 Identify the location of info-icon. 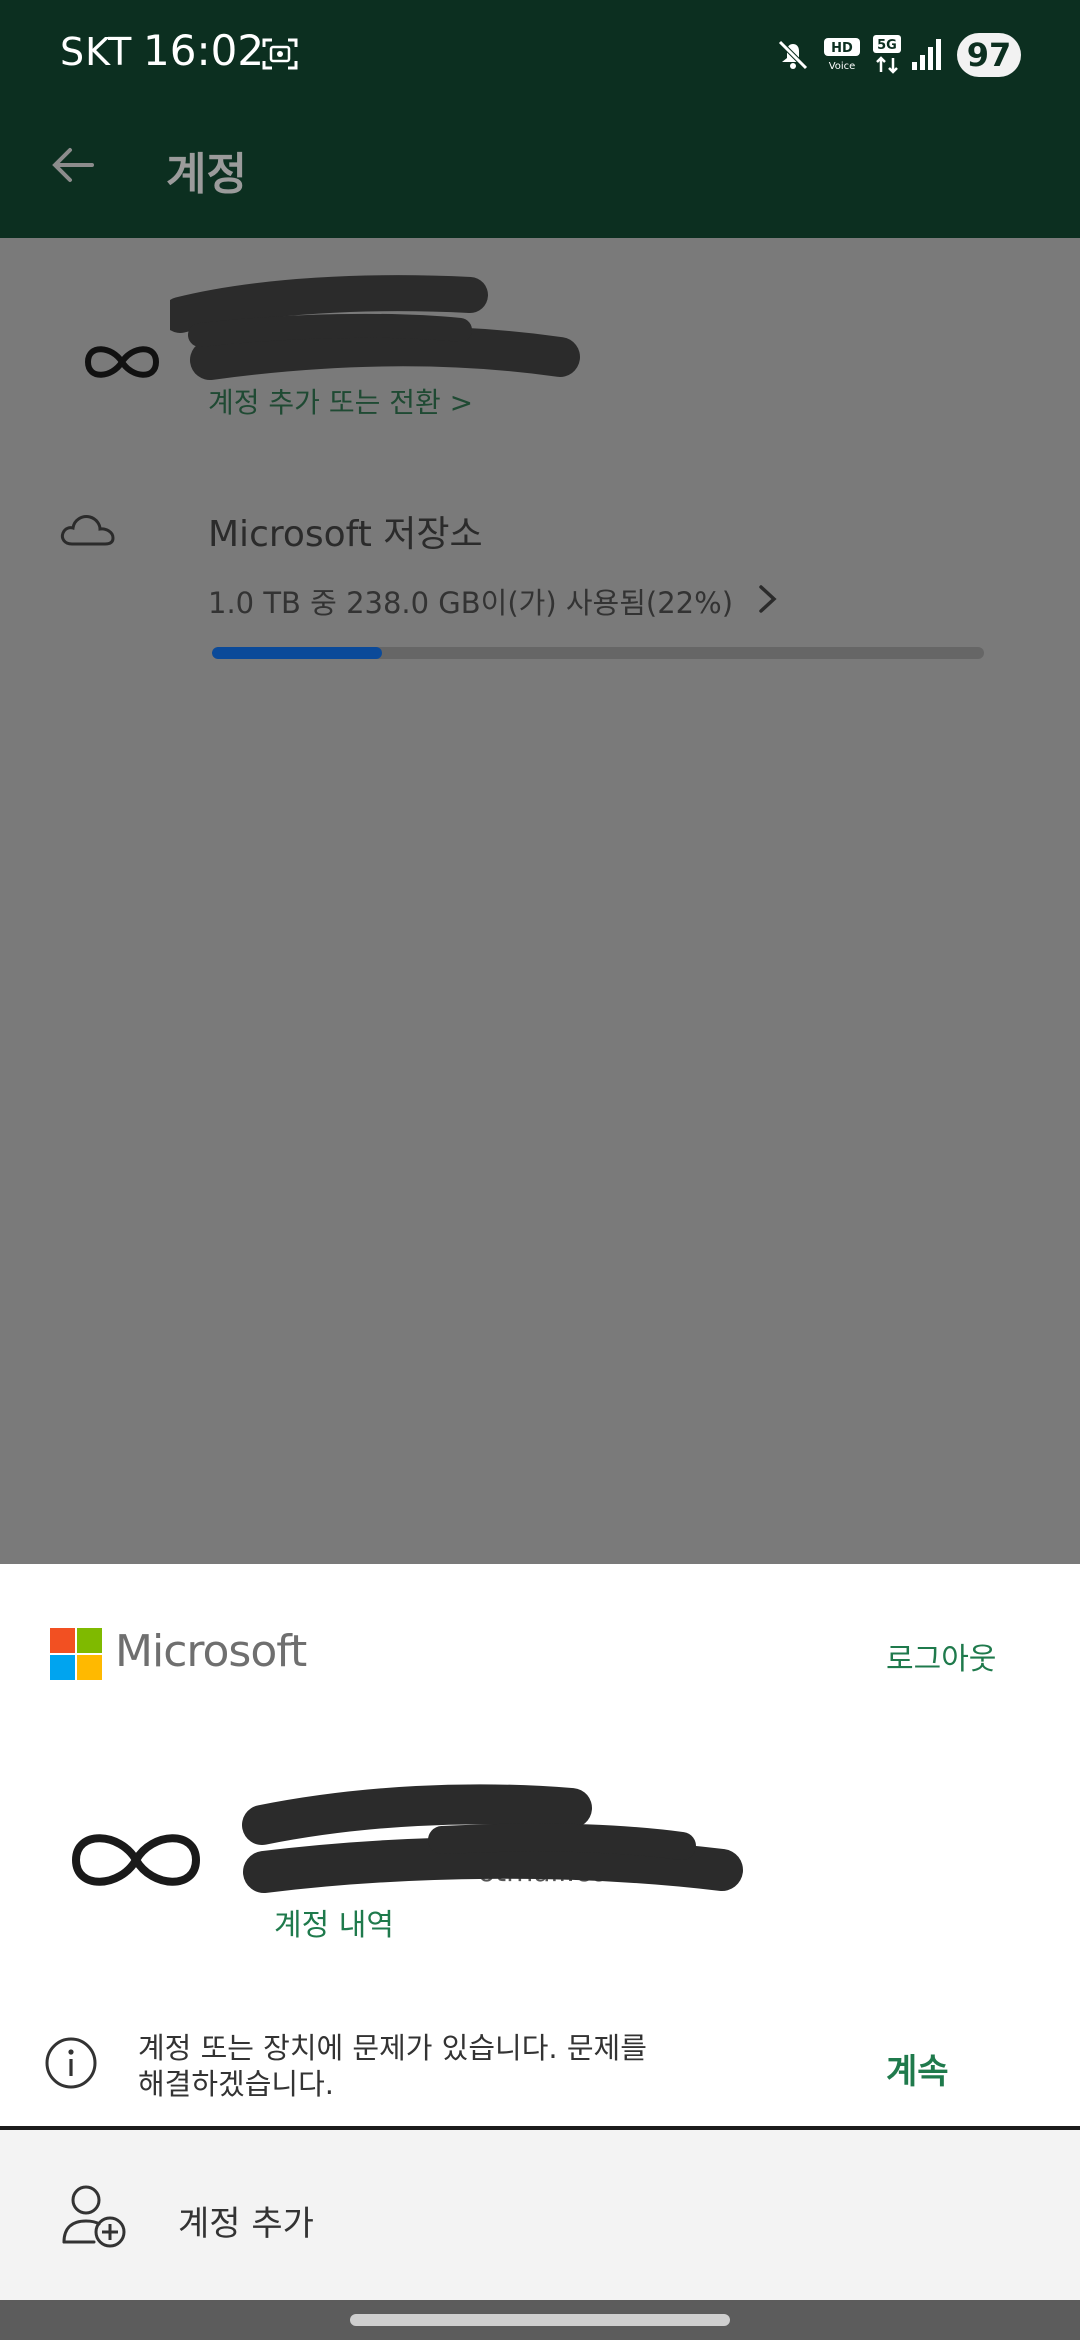
(71, 2063).